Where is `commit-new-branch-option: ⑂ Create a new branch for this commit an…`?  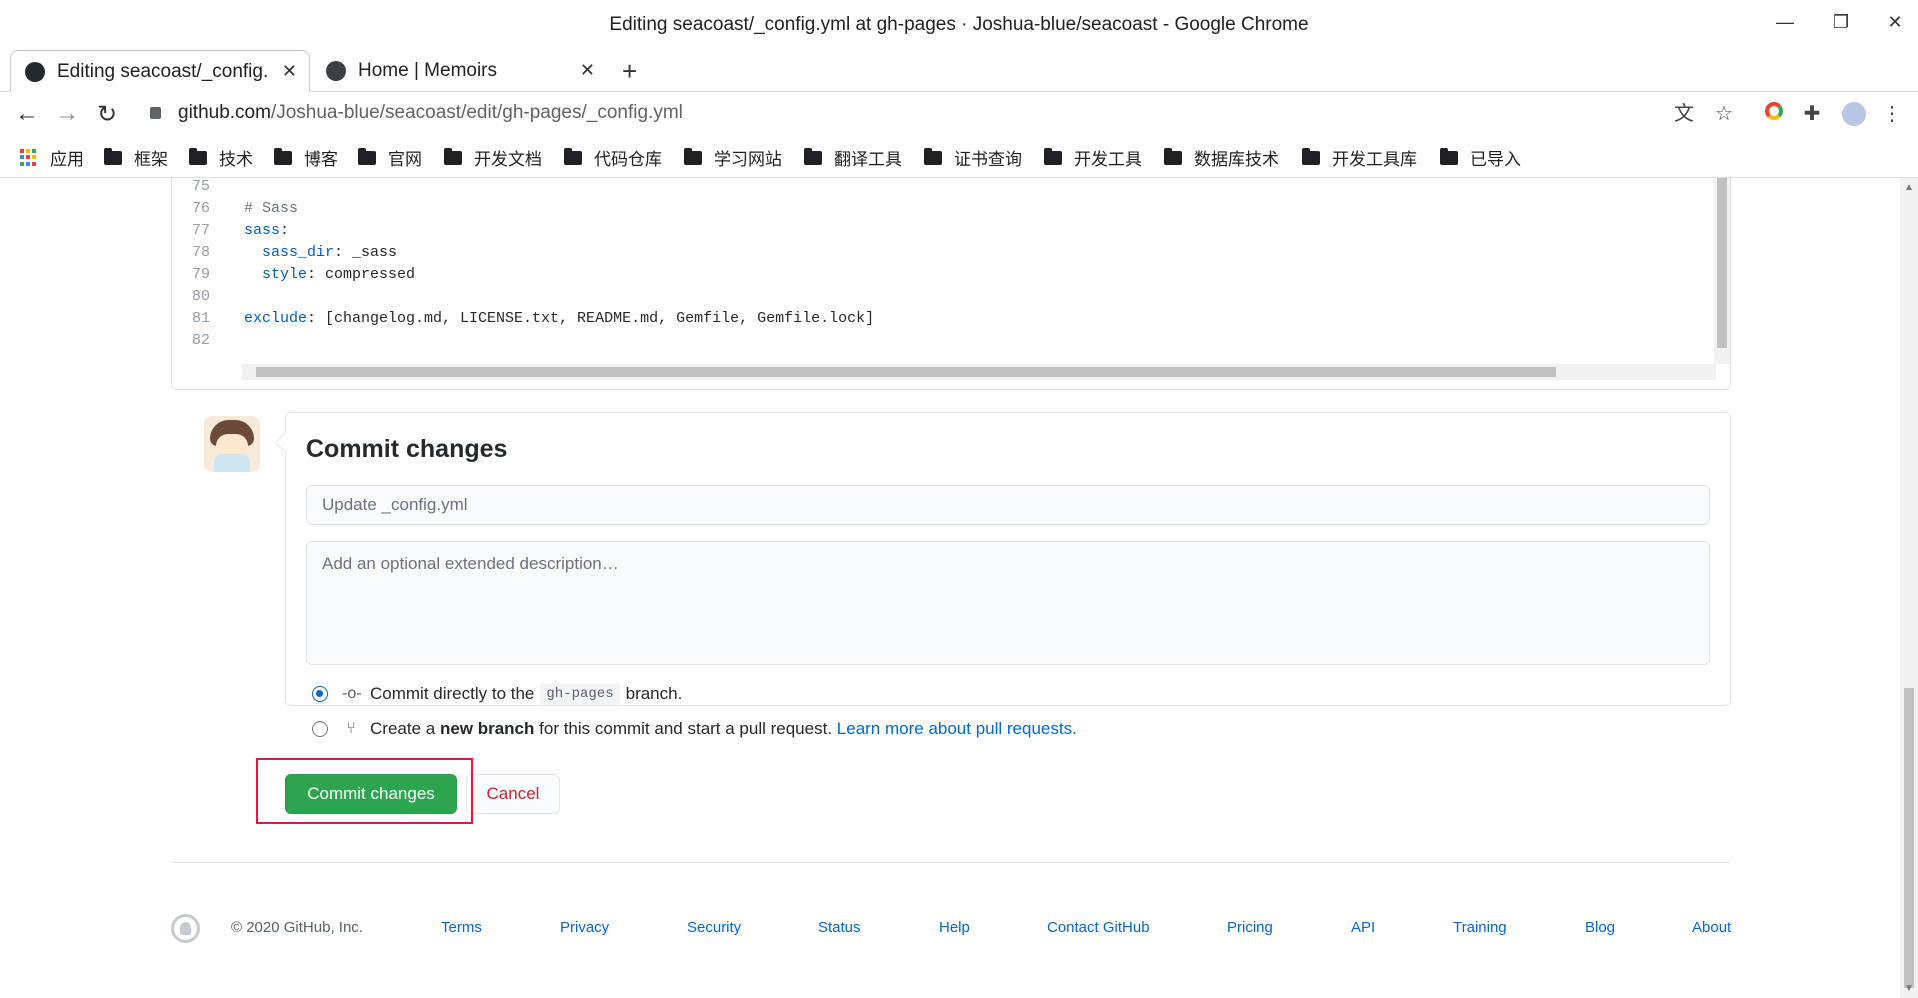 commit-new-branch-option: ⑂ Create a new branch for this commit an… is located at coordinates (694, 729).